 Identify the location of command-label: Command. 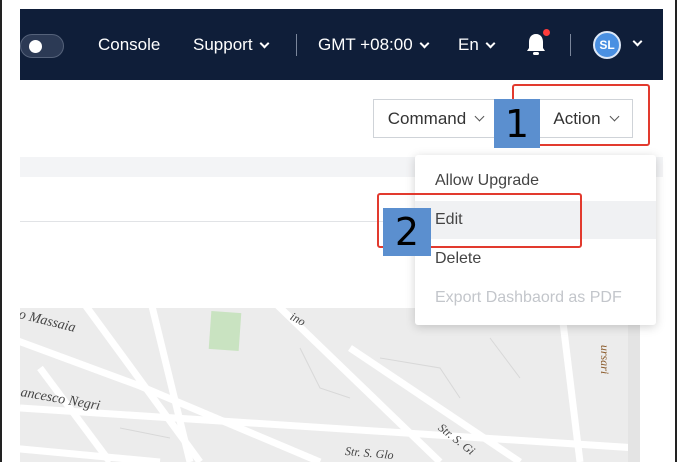
(427, 118).